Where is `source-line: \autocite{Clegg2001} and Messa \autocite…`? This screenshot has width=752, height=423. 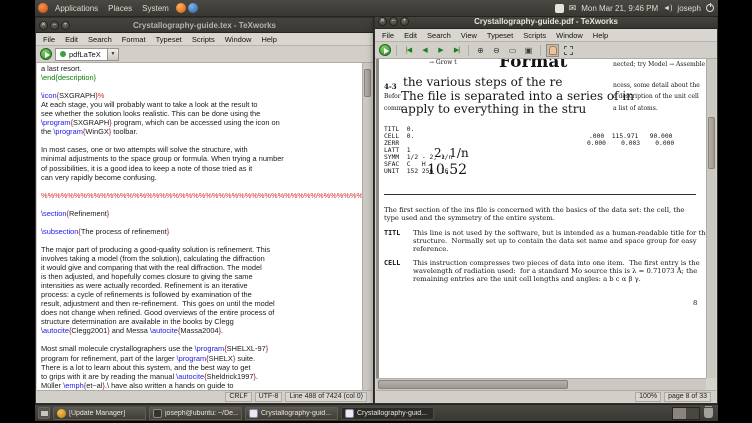 source-line: \autocite{Clegg2001} and Messa \autocite… is located at coordinates (201, 330).